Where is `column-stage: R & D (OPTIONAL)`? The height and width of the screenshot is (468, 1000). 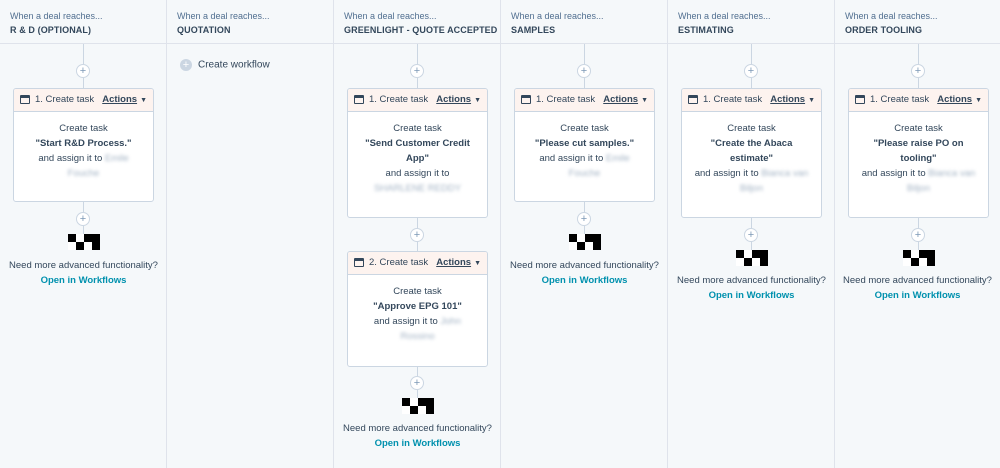 column-stage: R & D (OPTIONAL) is located at coordinates (51, 30).